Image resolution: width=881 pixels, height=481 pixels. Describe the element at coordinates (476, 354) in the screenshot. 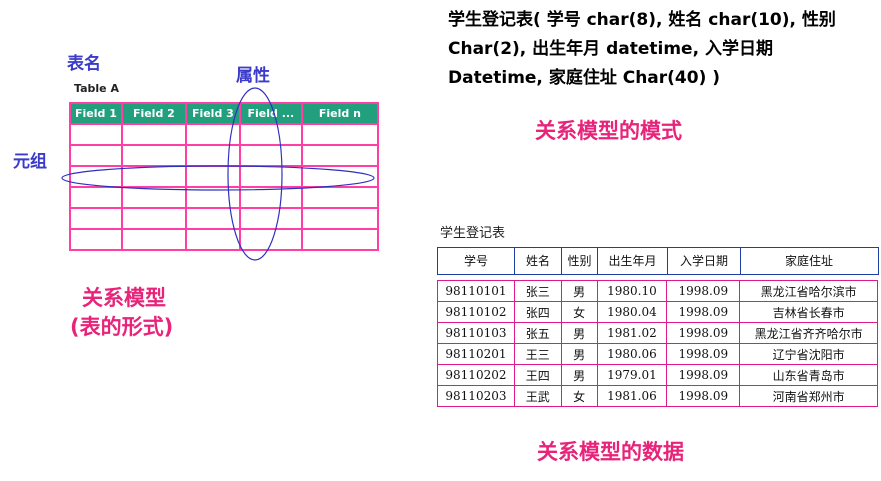

I see `table-cell: 98110201` at that location.